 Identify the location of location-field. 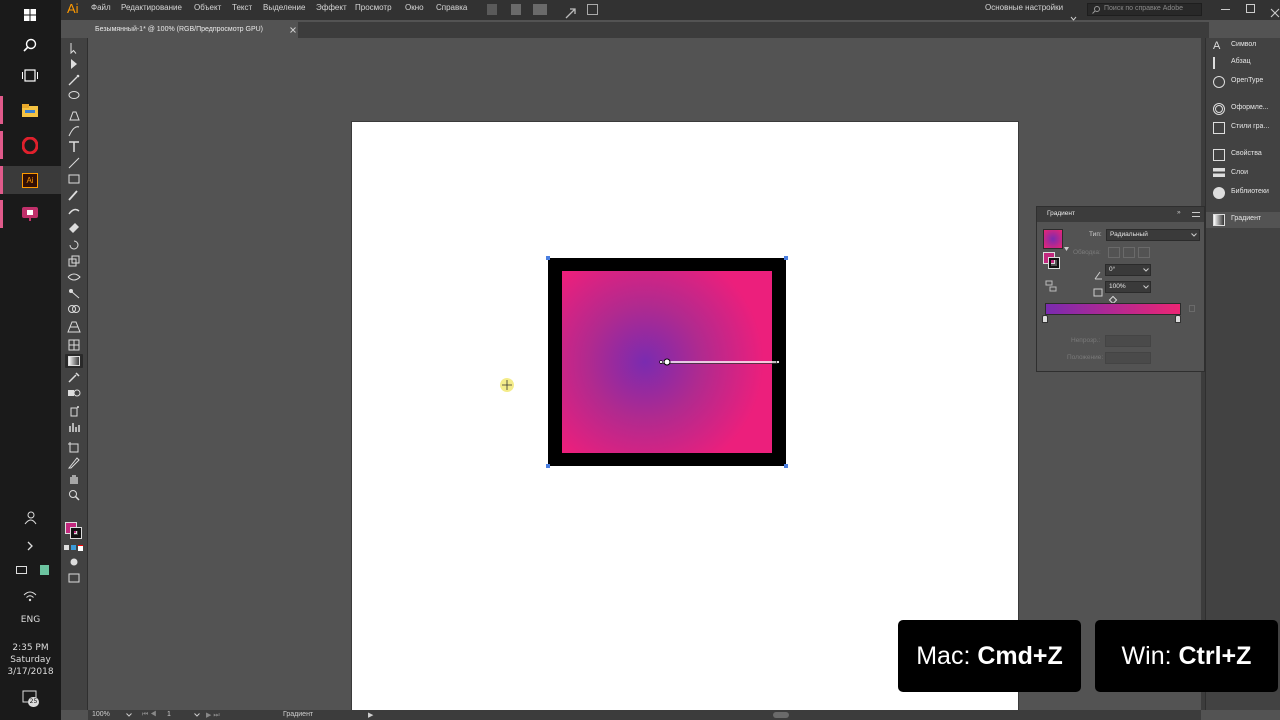
(1128, 358).